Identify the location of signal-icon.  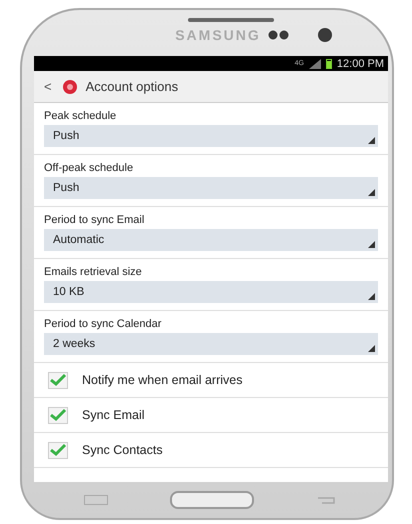
(314, 63).